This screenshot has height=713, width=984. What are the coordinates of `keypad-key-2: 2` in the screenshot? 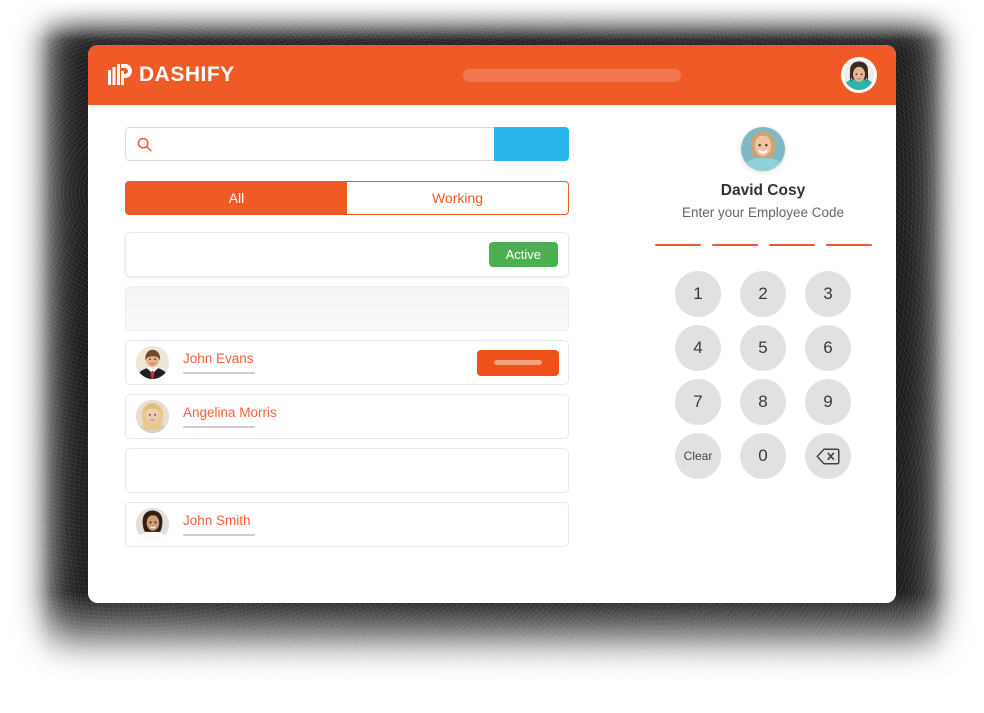 It's located at (763, 294).